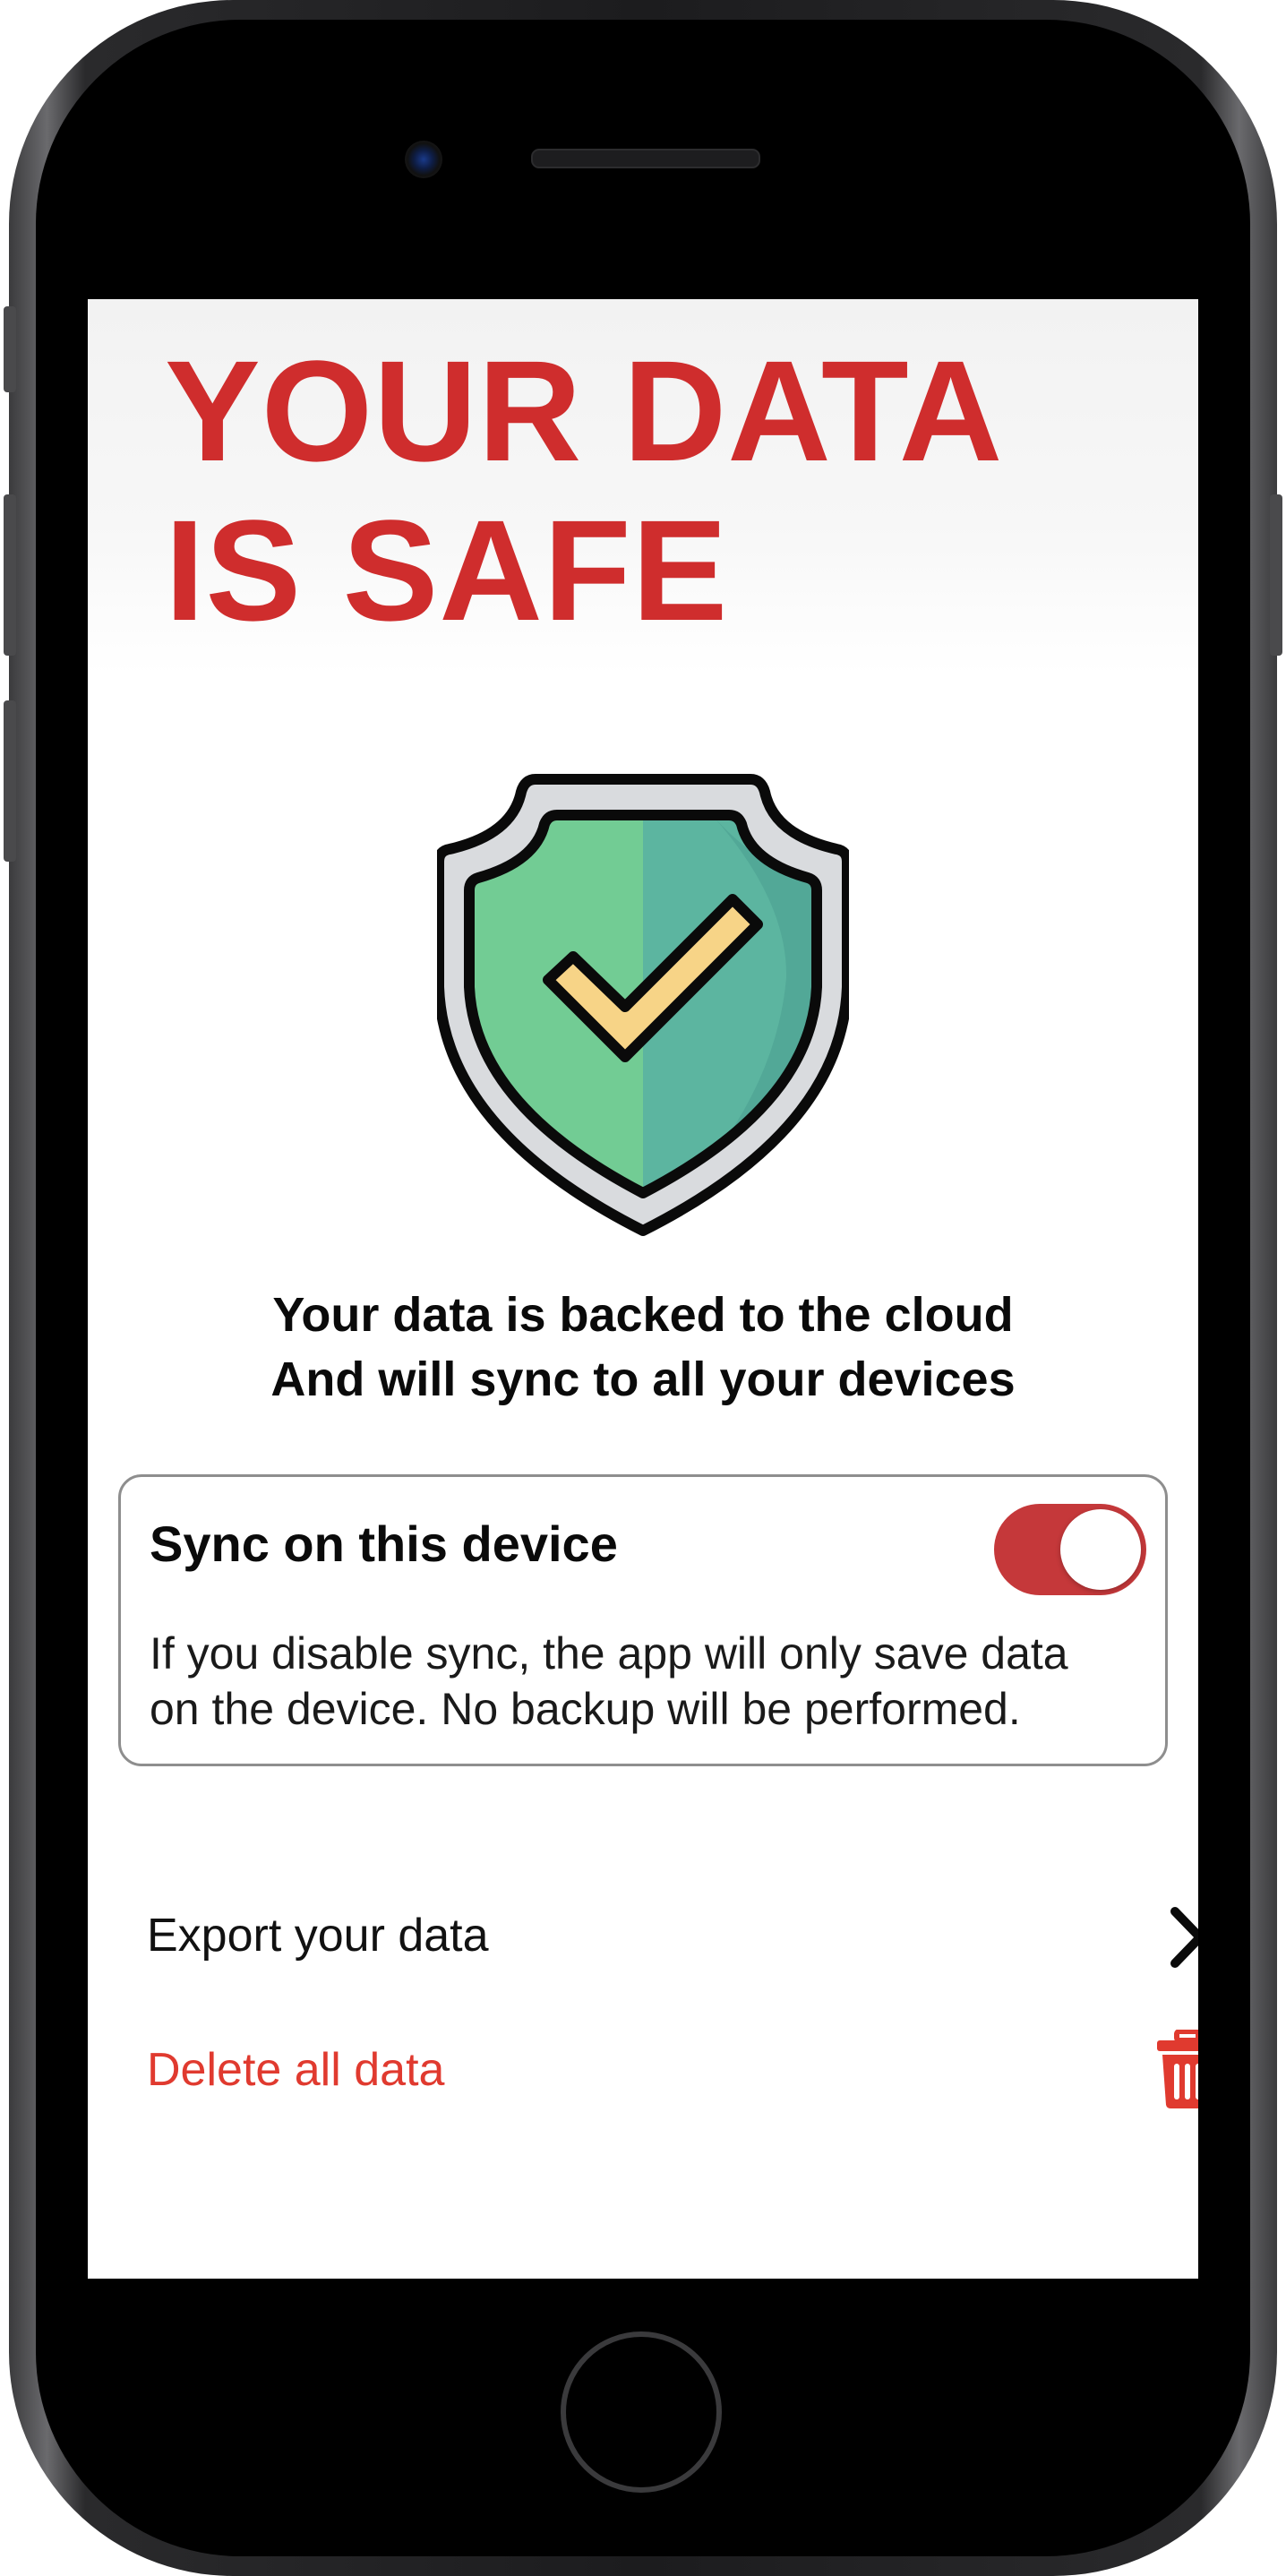 Image resolution: width=1286 pixels, height=2576 pixels. What do you see at coordinates (643, 1315) in the screenshot?
I see `cloud-backup-line-1: Your data is backed to the cloud` at bounding box center [643, 1315].